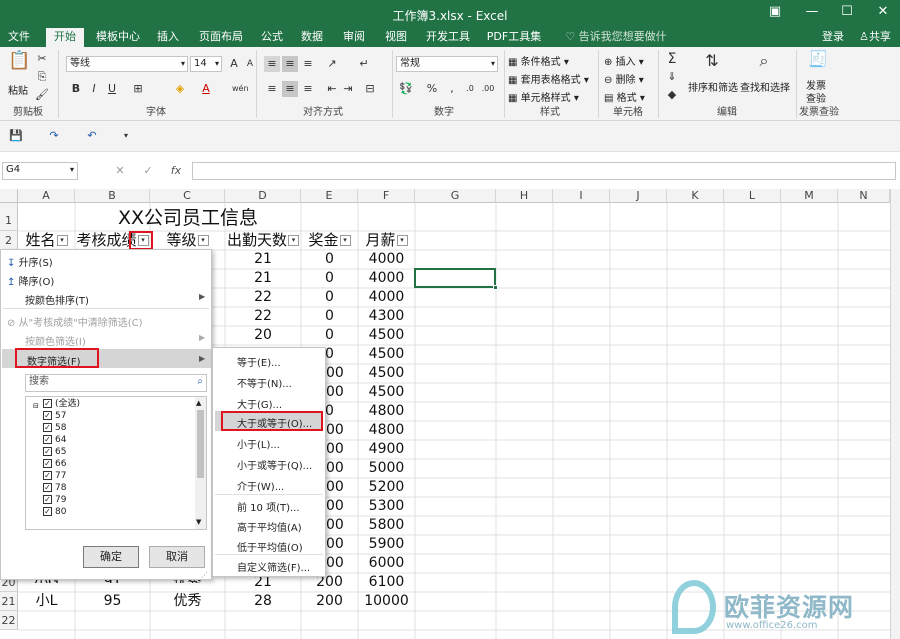 The width and height of the screenshot is (900, 639). I want to click on save-icon: 💾, so click(16, 136).